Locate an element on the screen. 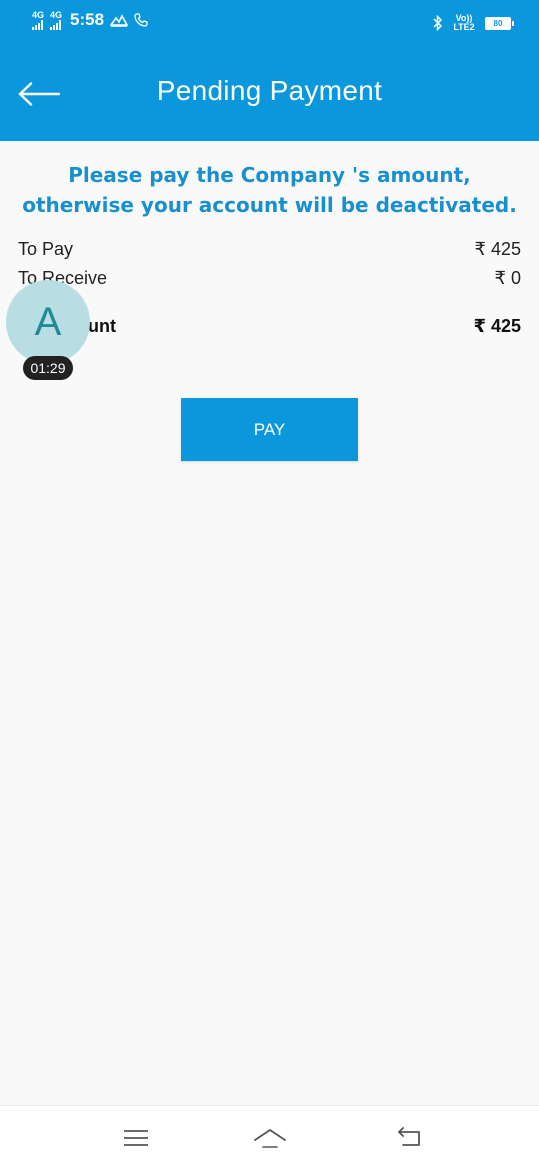 The image size is (539, 1170). phone-call-icon is located at coordinates (141, 20).